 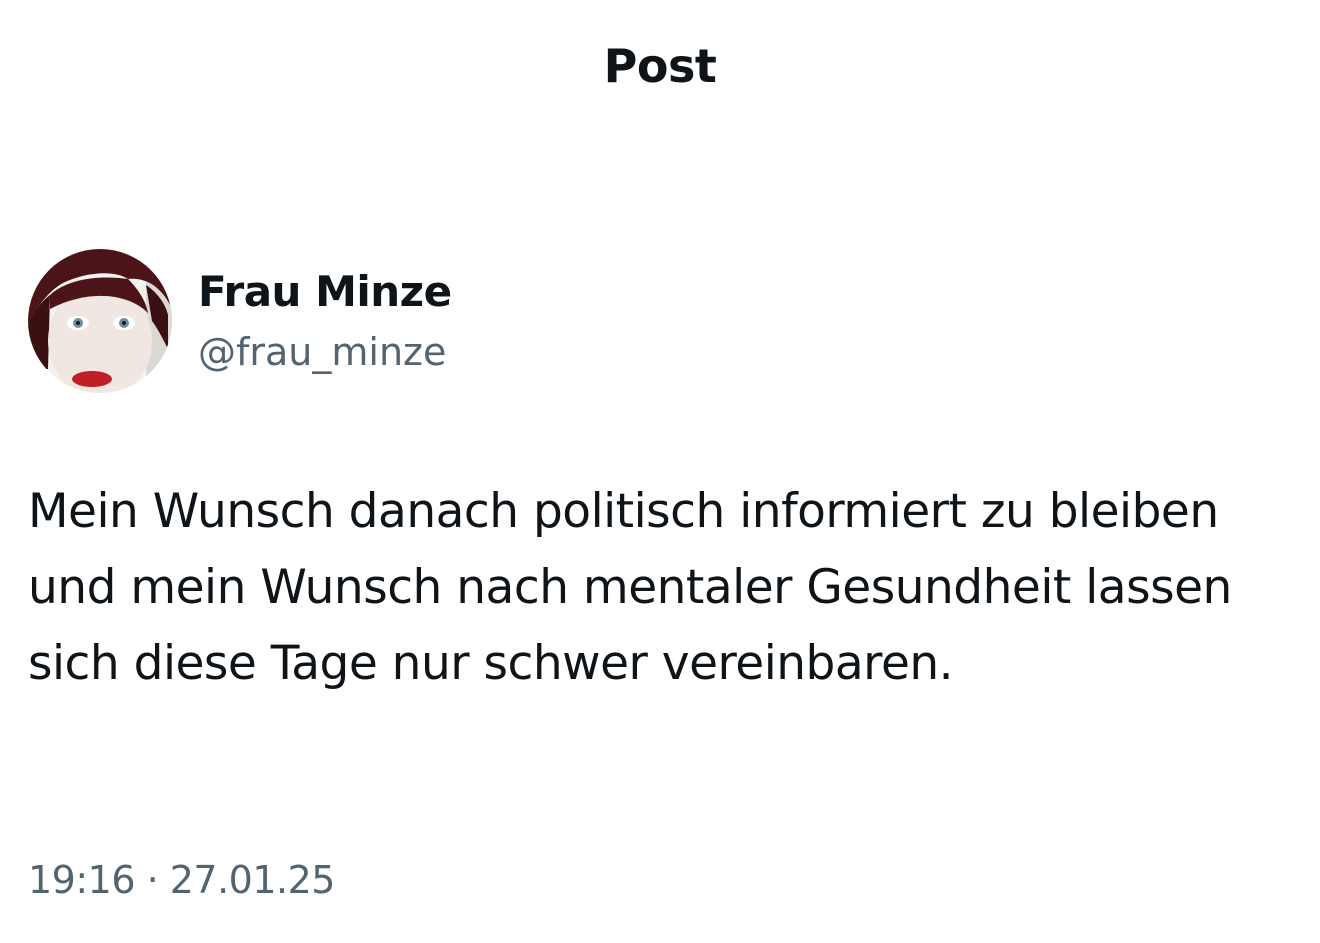 I want to click on avatar-image, so click(x=100, y=321).